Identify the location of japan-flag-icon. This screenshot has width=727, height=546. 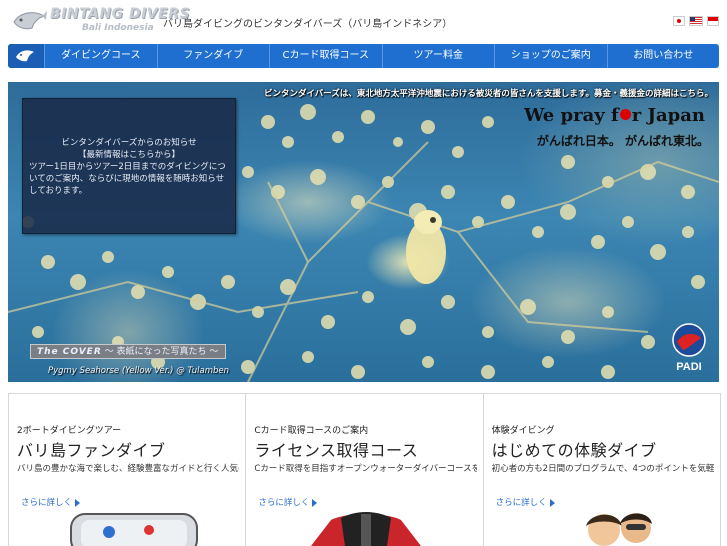
(679, 21).